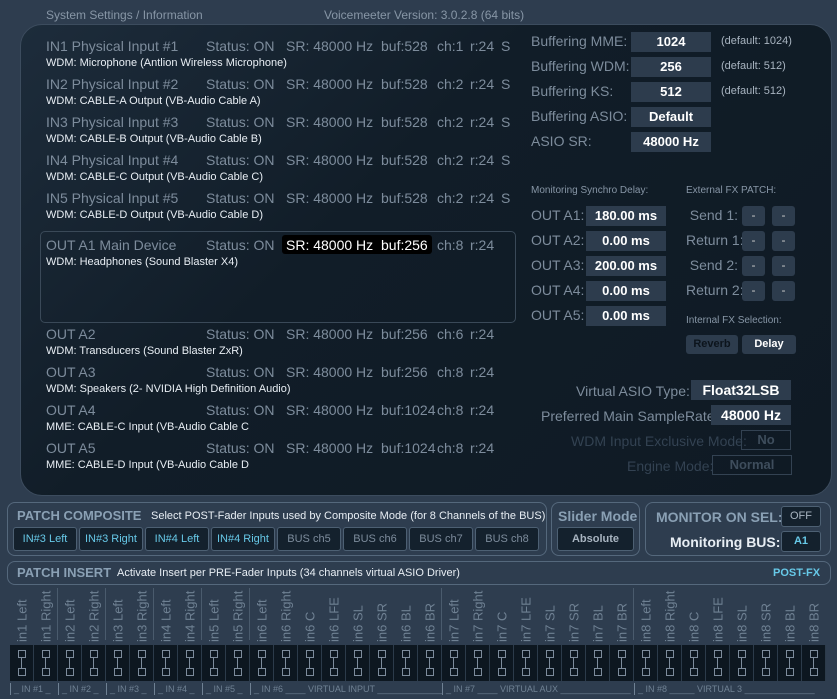 This screenshot has width=837, height=699. I want to click on buffering-value: 512, so click(671, 92).